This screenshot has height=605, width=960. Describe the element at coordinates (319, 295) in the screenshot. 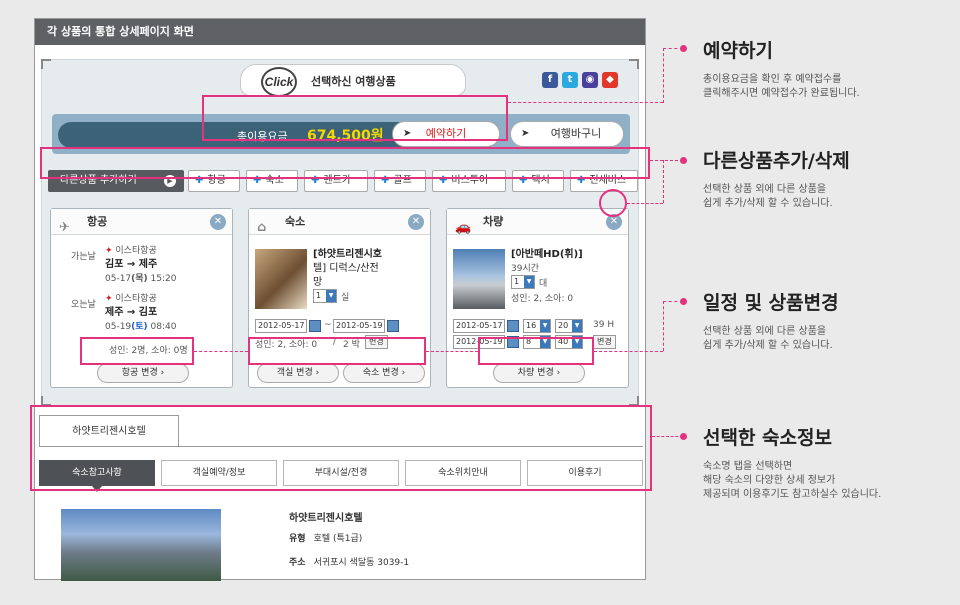

I see `room-count-value: 1` at that location.